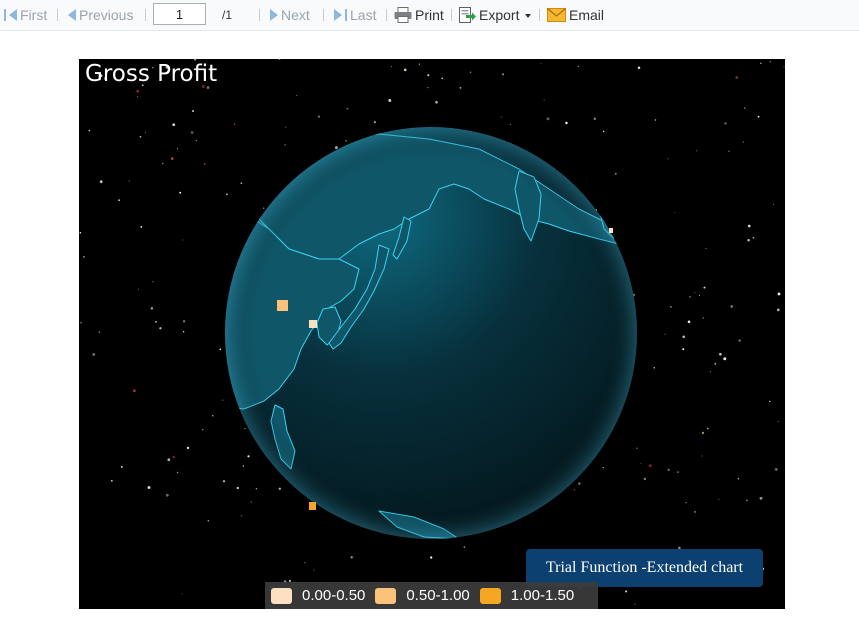 The height and width of the screenshot is (641, 859). What do you see at coordinates (419, 15) in the screenshot?
I see `print-button: Print` at bounding box center [419, 15].